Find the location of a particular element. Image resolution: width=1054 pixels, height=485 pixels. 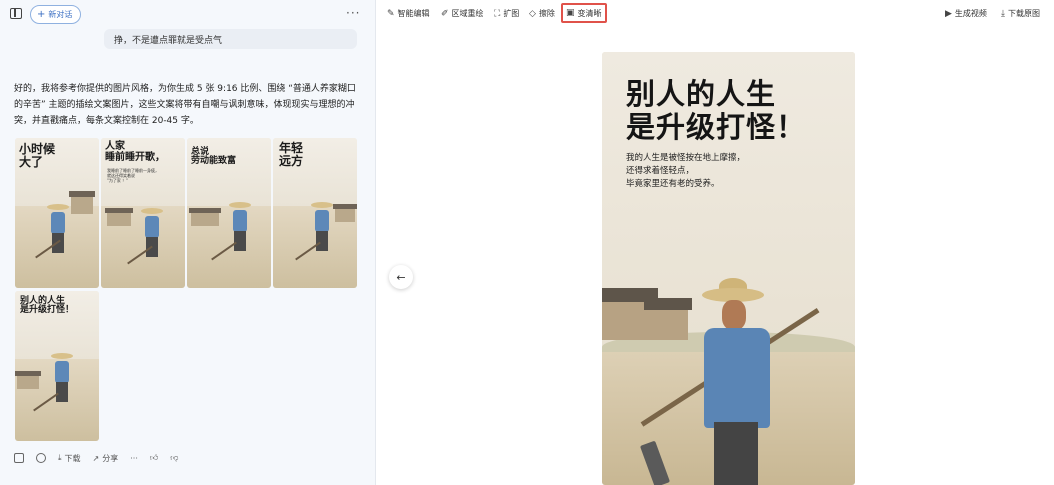

thumbnail-title: 年轻 远方 is located at coordinates (291, 154).